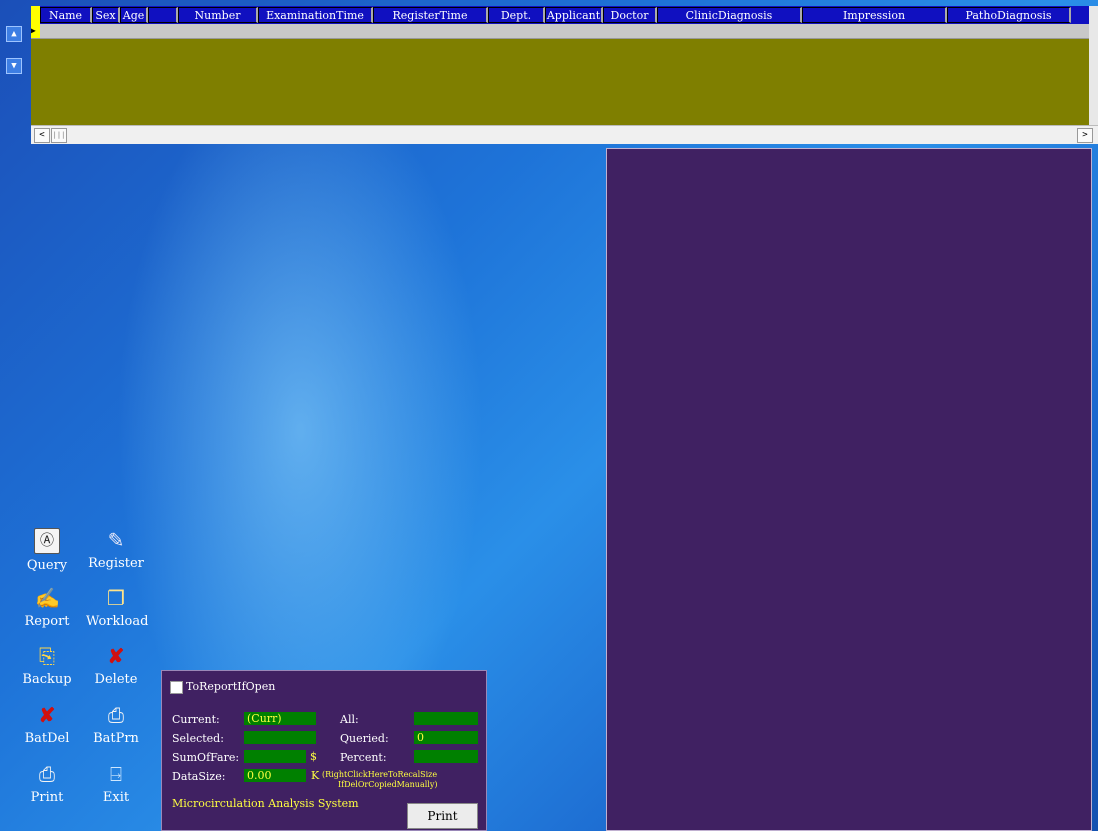  What do you see at coordinates (47, 738) in the screenshot?
I see `batdel-label: BatDel` at bounding box center [47, 738].